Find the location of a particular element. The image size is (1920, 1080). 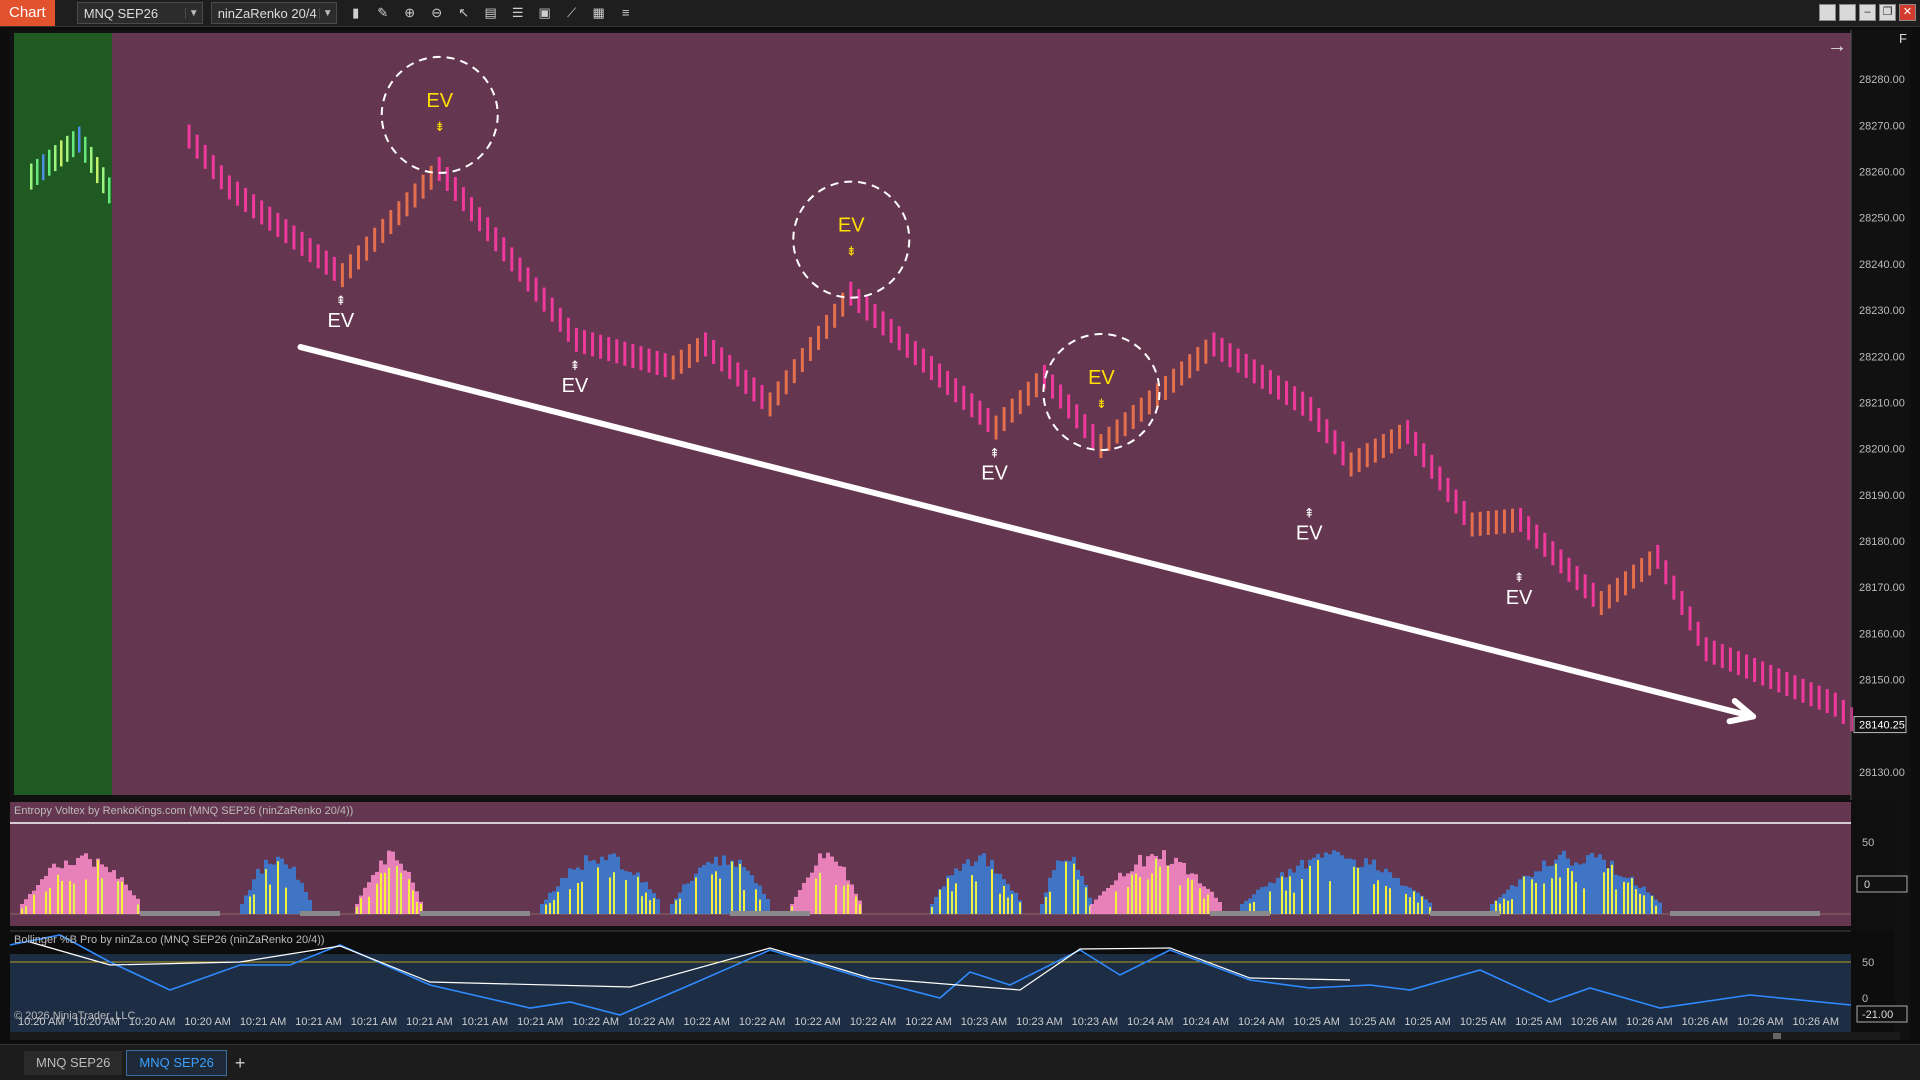

instrument-selector: MNQ SEP26 ▼ is located at coordinates (139, 13).